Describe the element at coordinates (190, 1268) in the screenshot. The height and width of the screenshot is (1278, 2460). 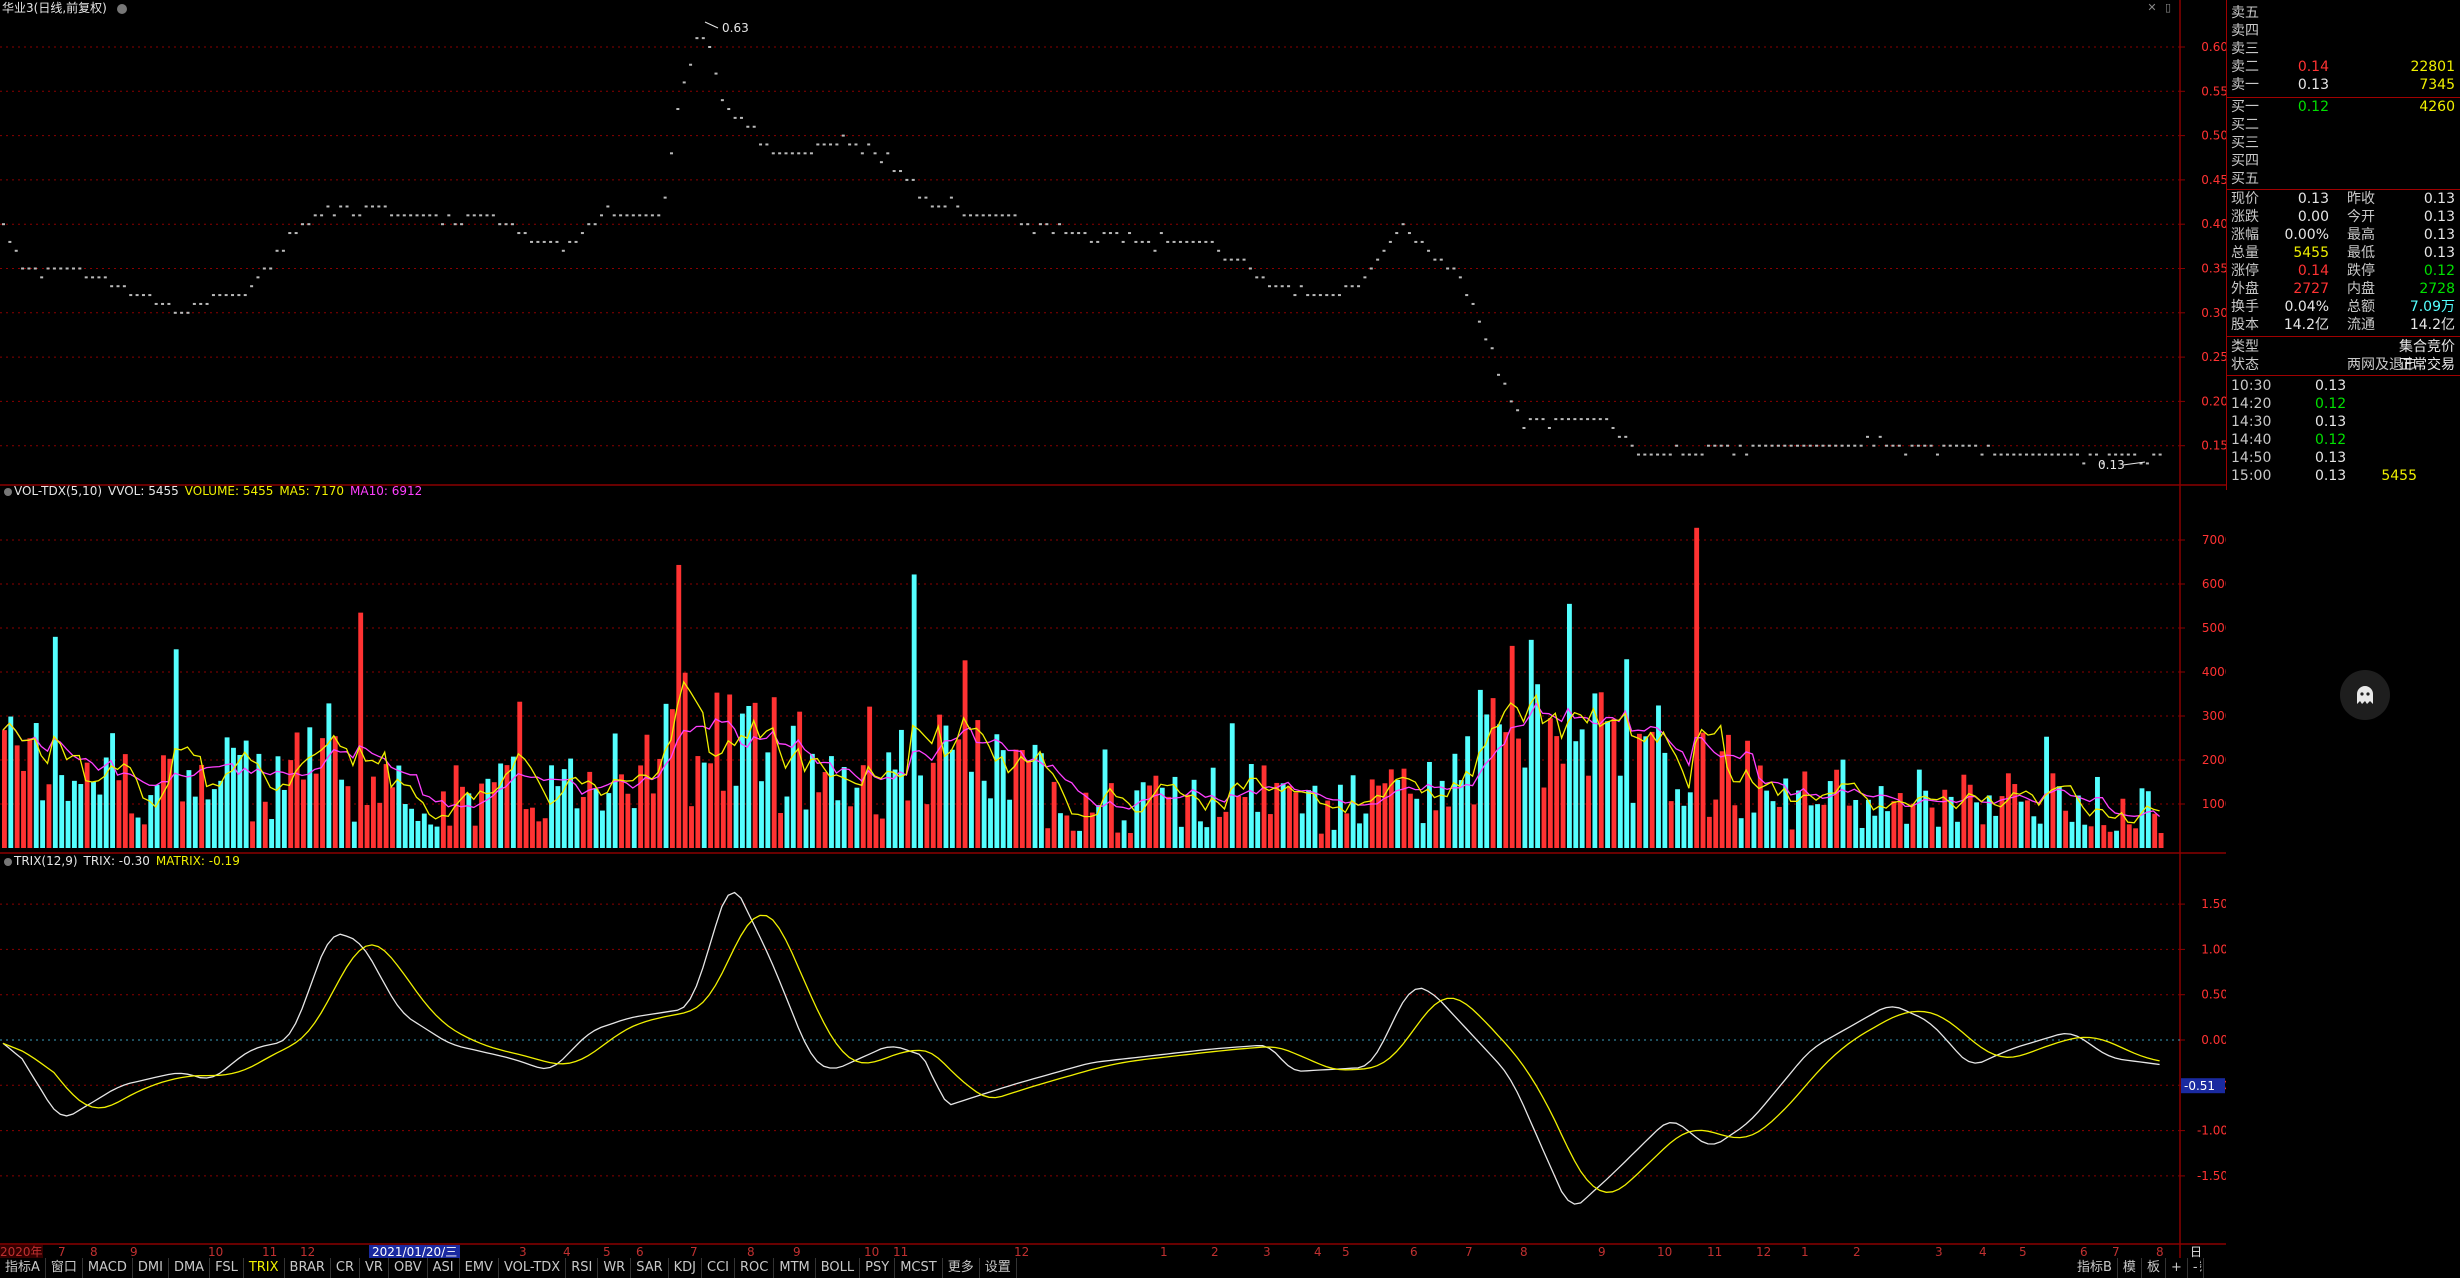
I see `tab-dma: DMA` at that location.